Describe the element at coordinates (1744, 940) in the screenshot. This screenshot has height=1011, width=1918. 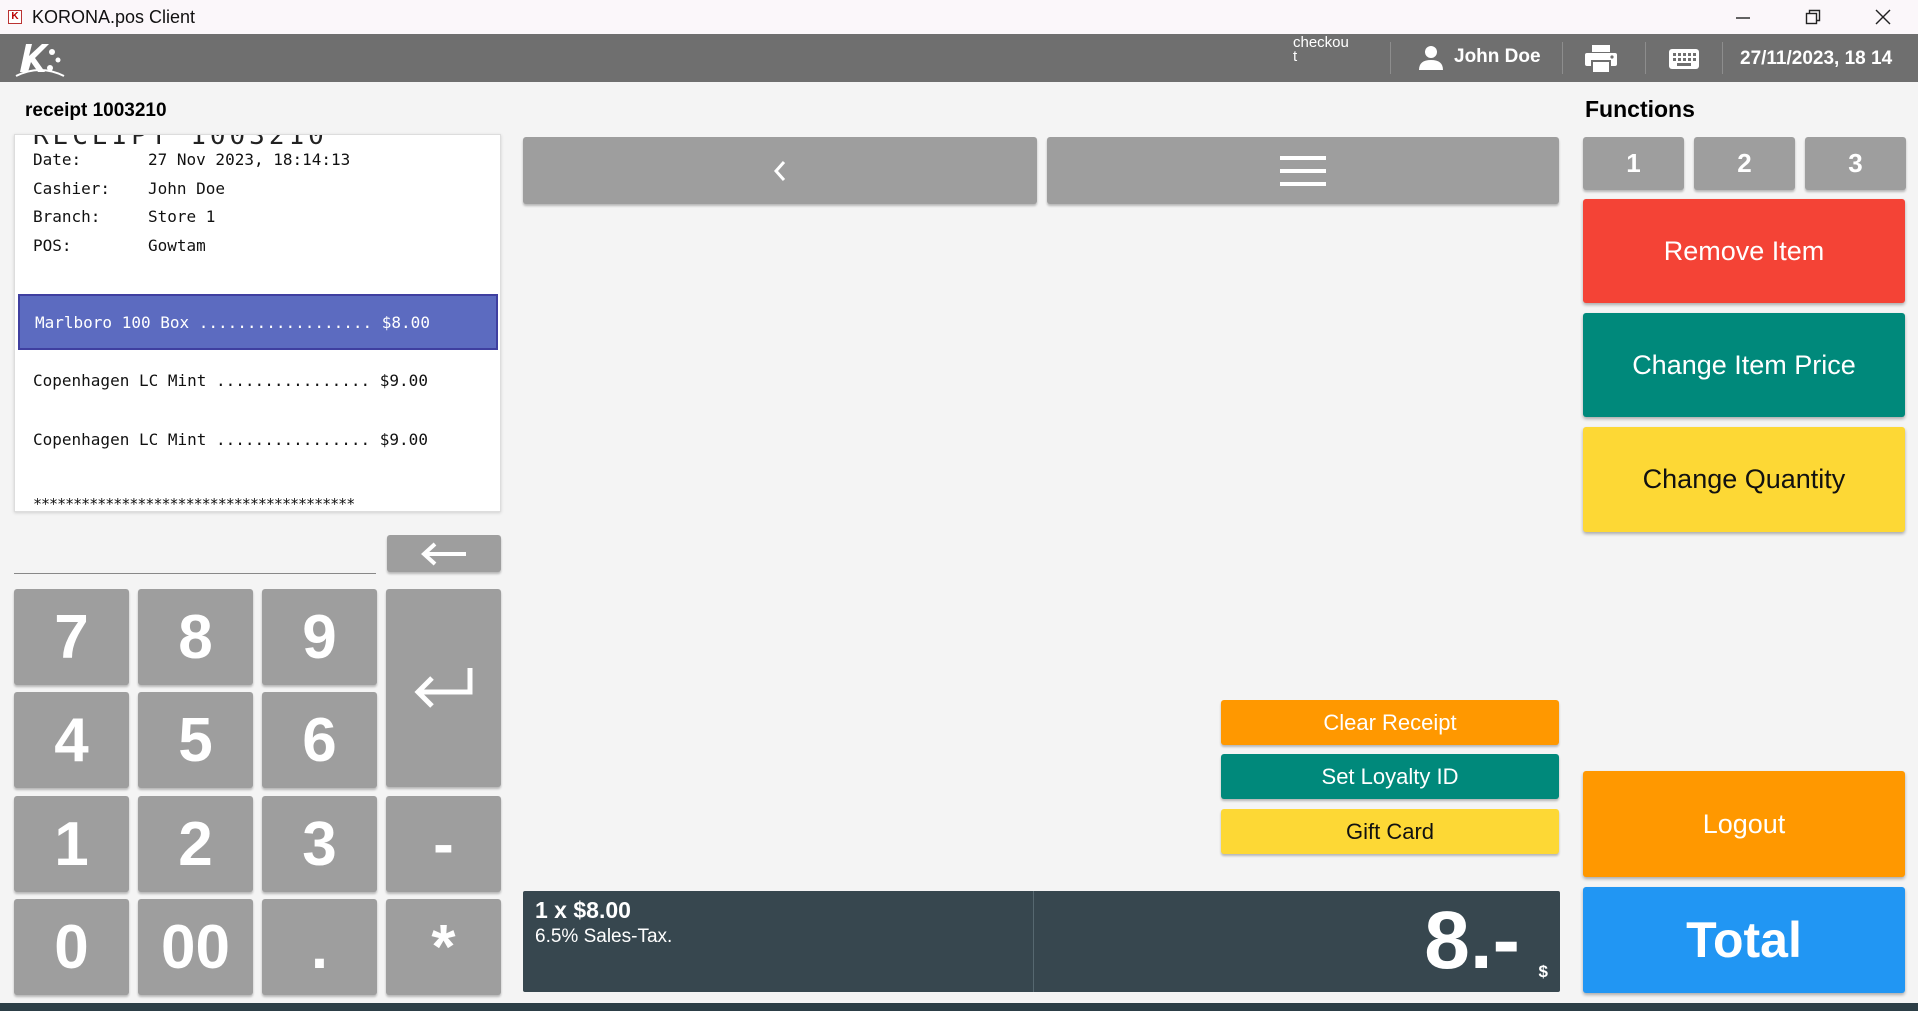
I see `total-button: Total` at that location.